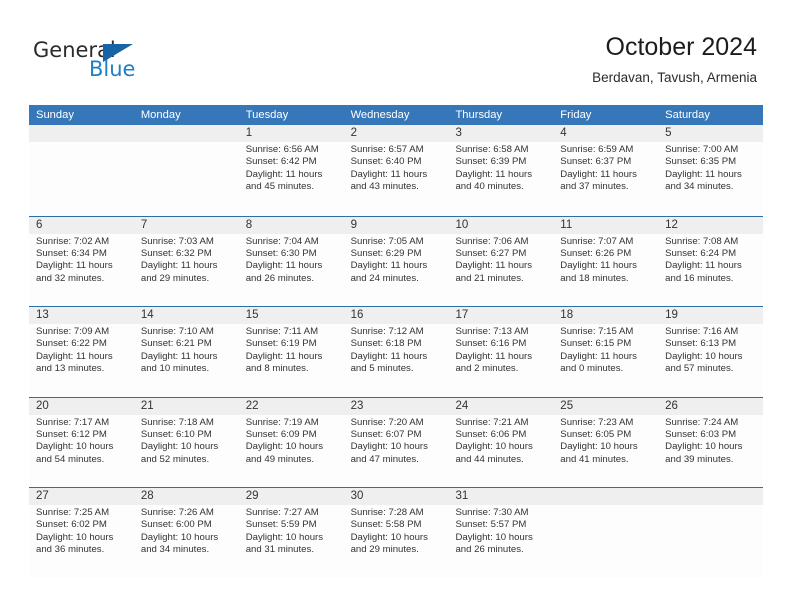 This screenshot has height=612, width=792. What do you see at coordinates (386, 344) in the screenshot?
I see `day-sunset-text: Sunset: 6:18 PM` at bounding box center [386, 344].